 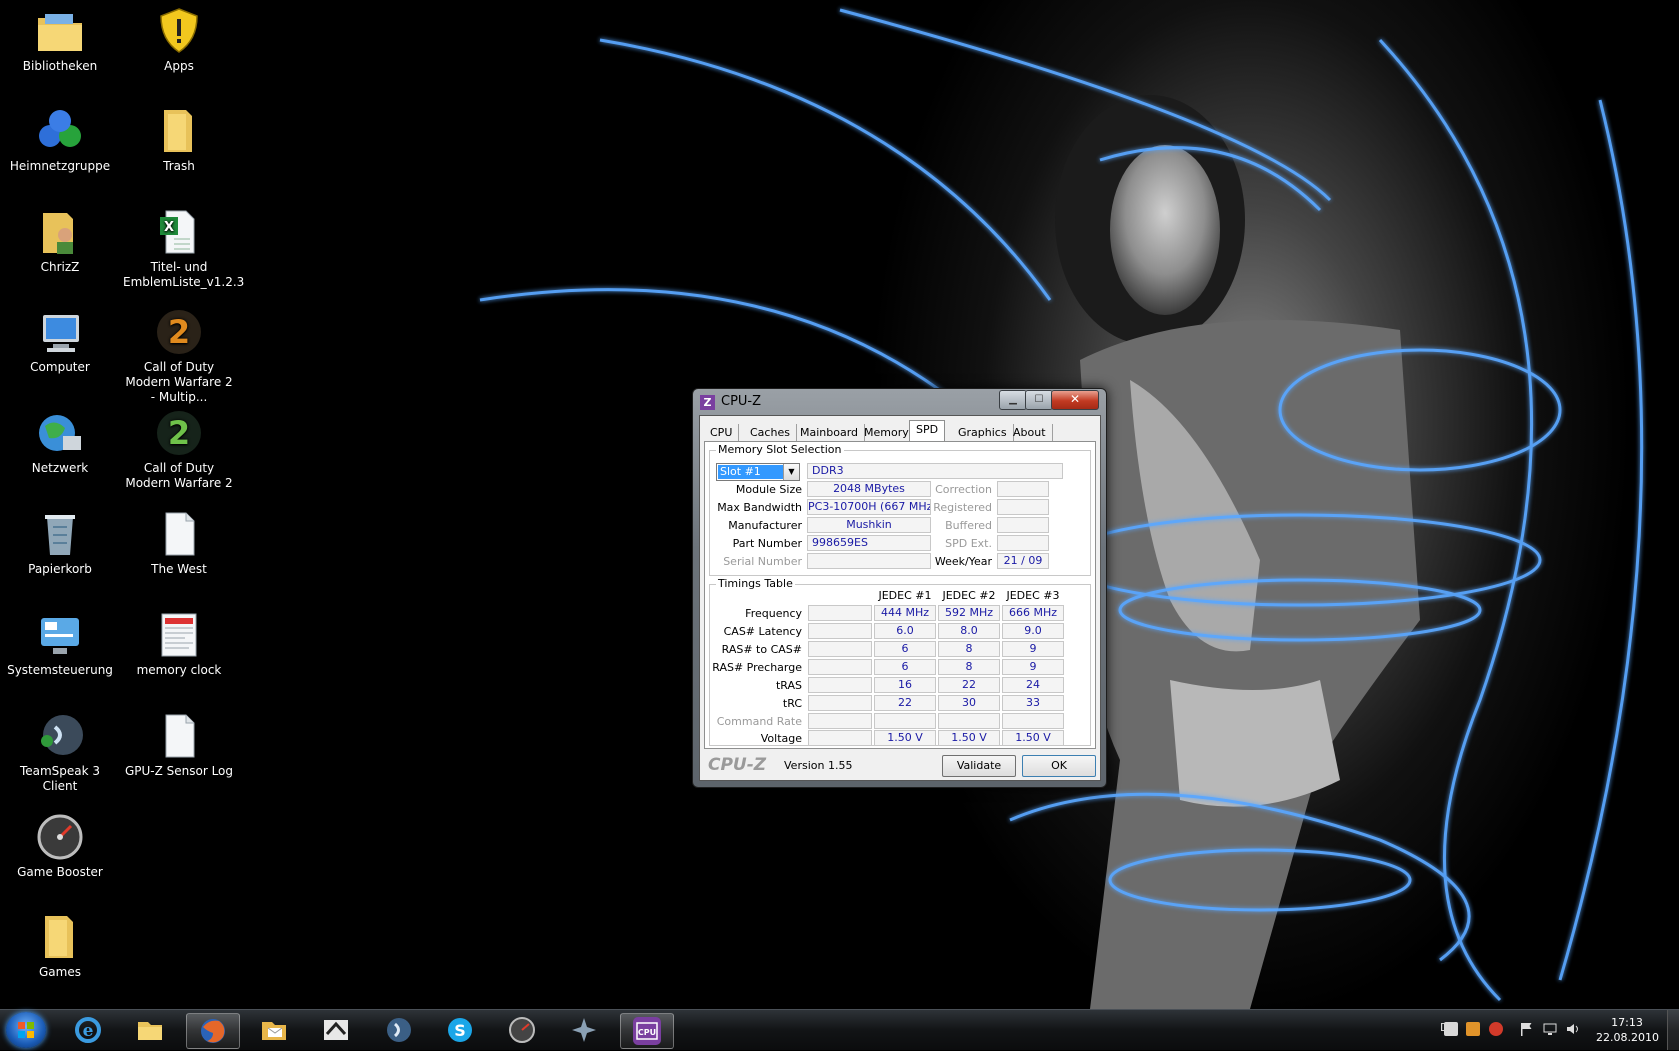 I want to click on taskbar-cpuz: CPU, so click(x=647, y=1031).